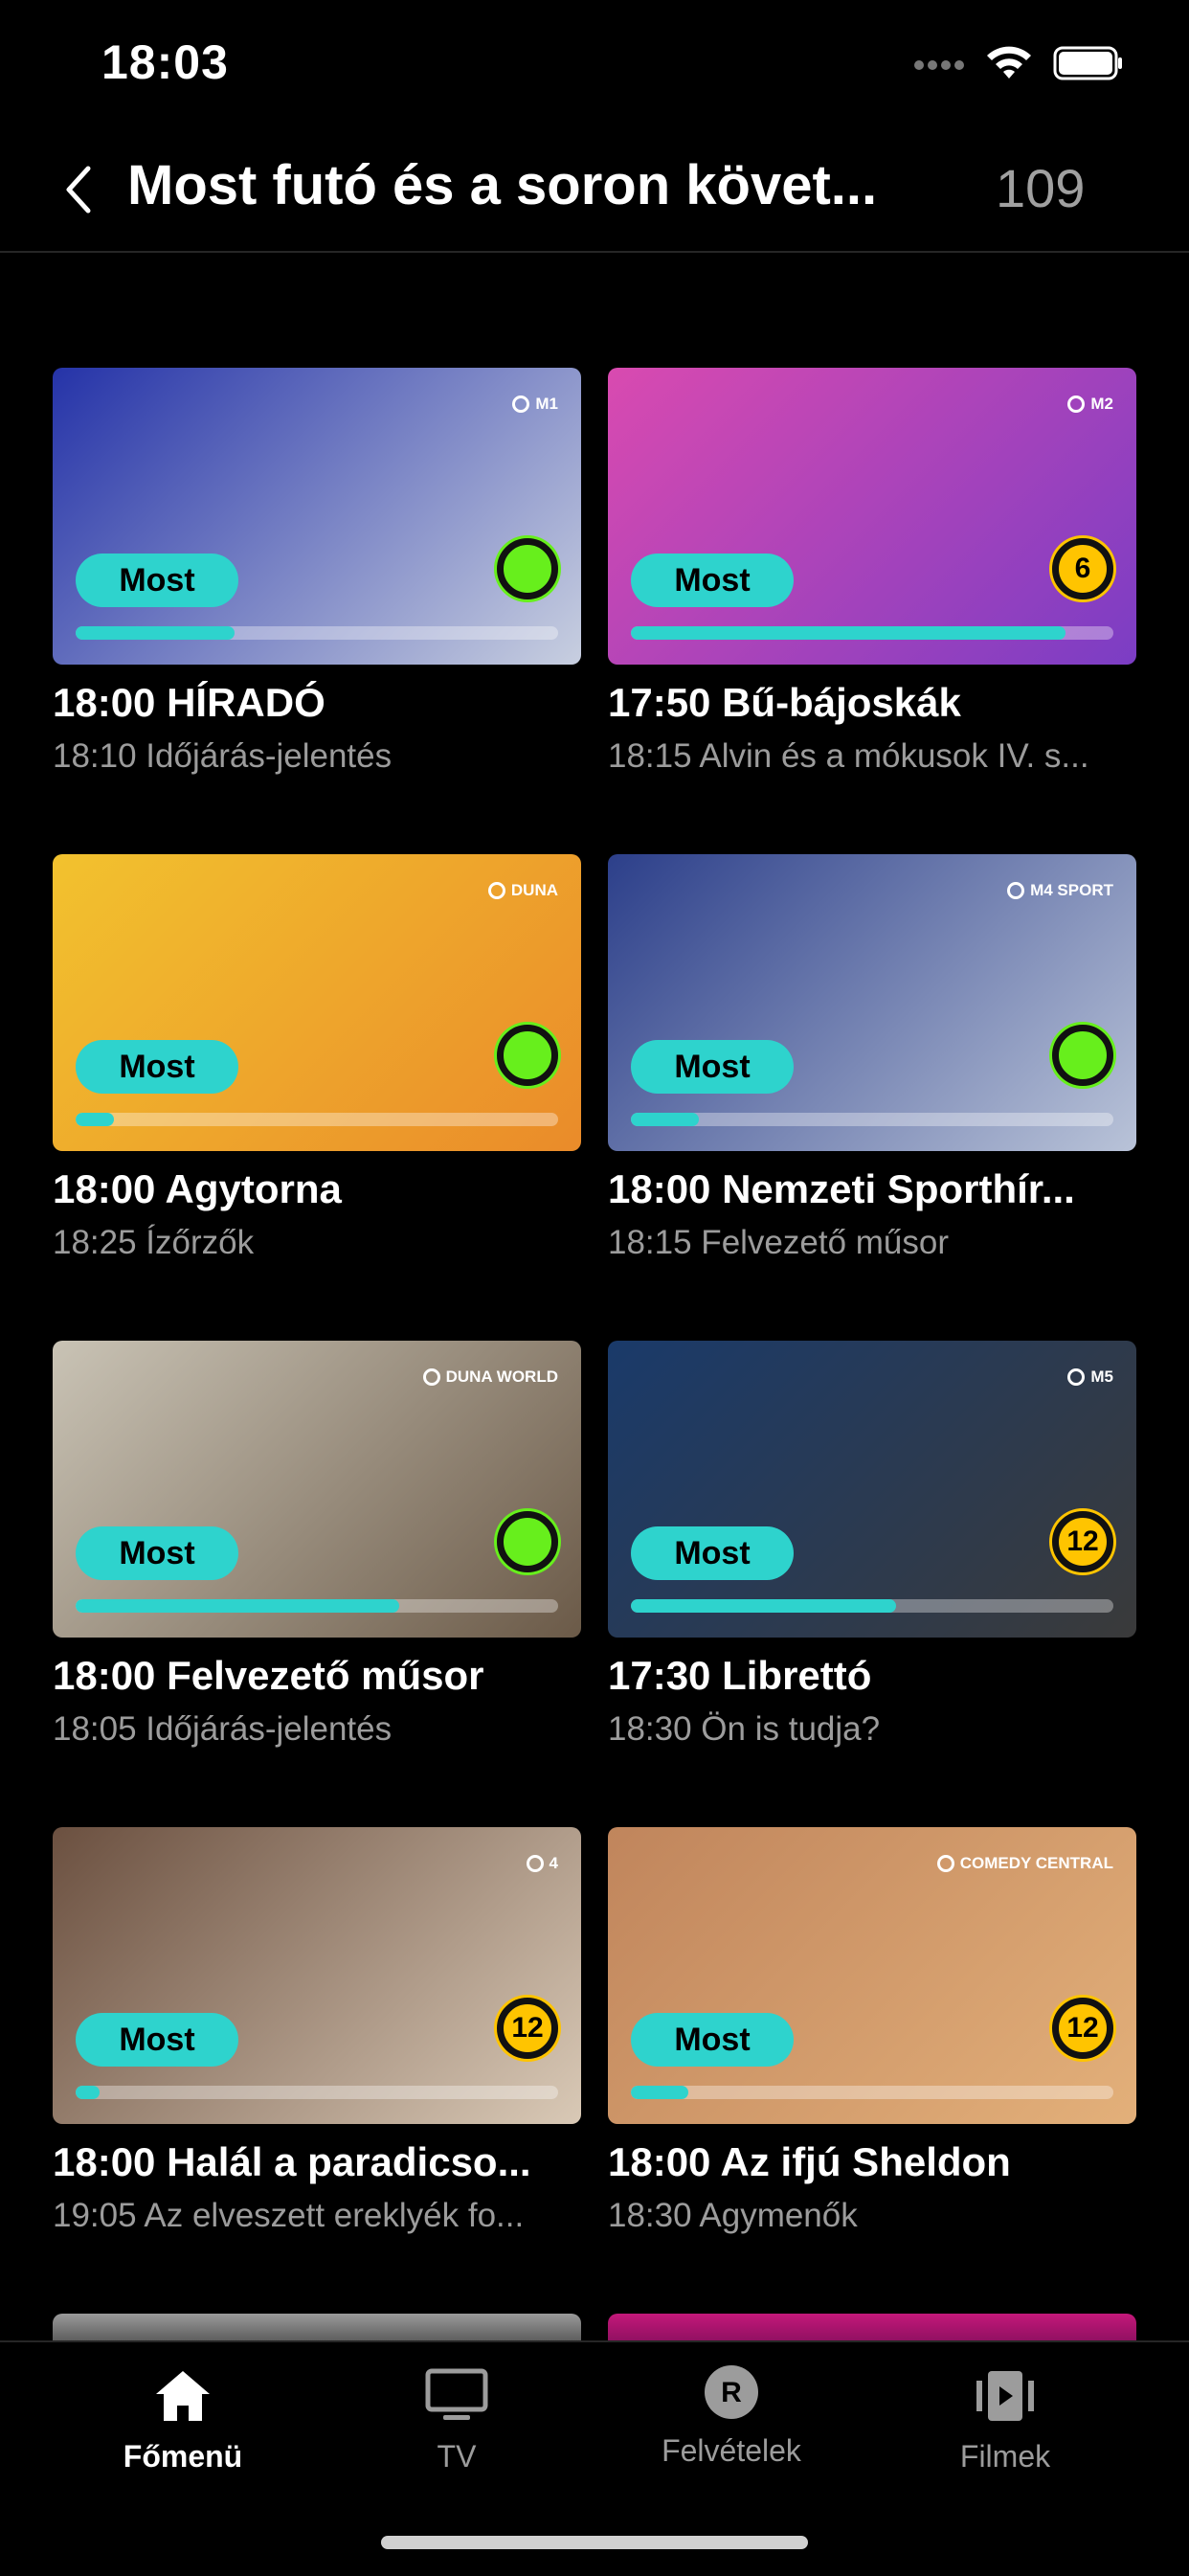  I want to click on header: Most futó és a soron követ... 109, so click(594, 193).